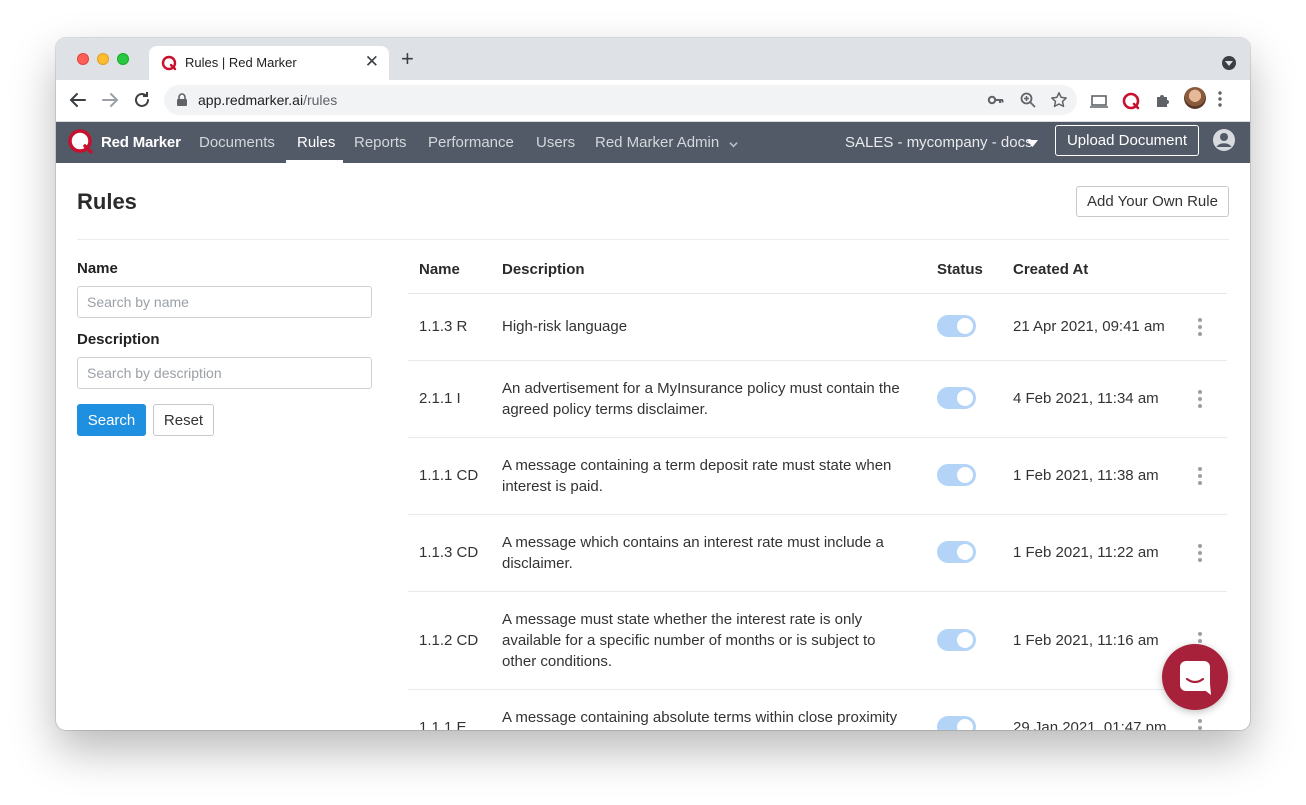  Describe the element at coordinates (1086, 475) in the screenshot. I see `rule-created-at: 1 Feb 2021, 11:38 am` at that location.